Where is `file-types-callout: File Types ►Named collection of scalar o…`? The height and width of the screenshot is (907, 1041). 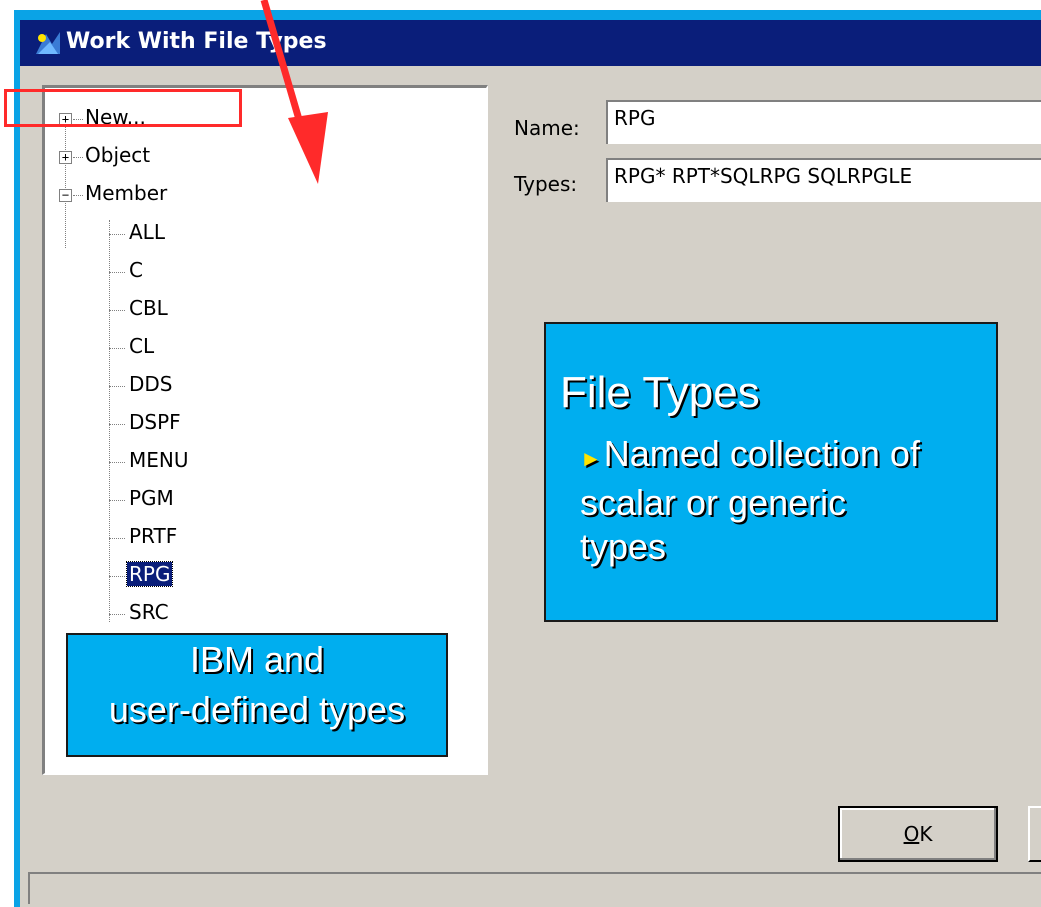
file-types-callout: File Types ►Named collection of scalar o… is located at coordinates (771, 472).